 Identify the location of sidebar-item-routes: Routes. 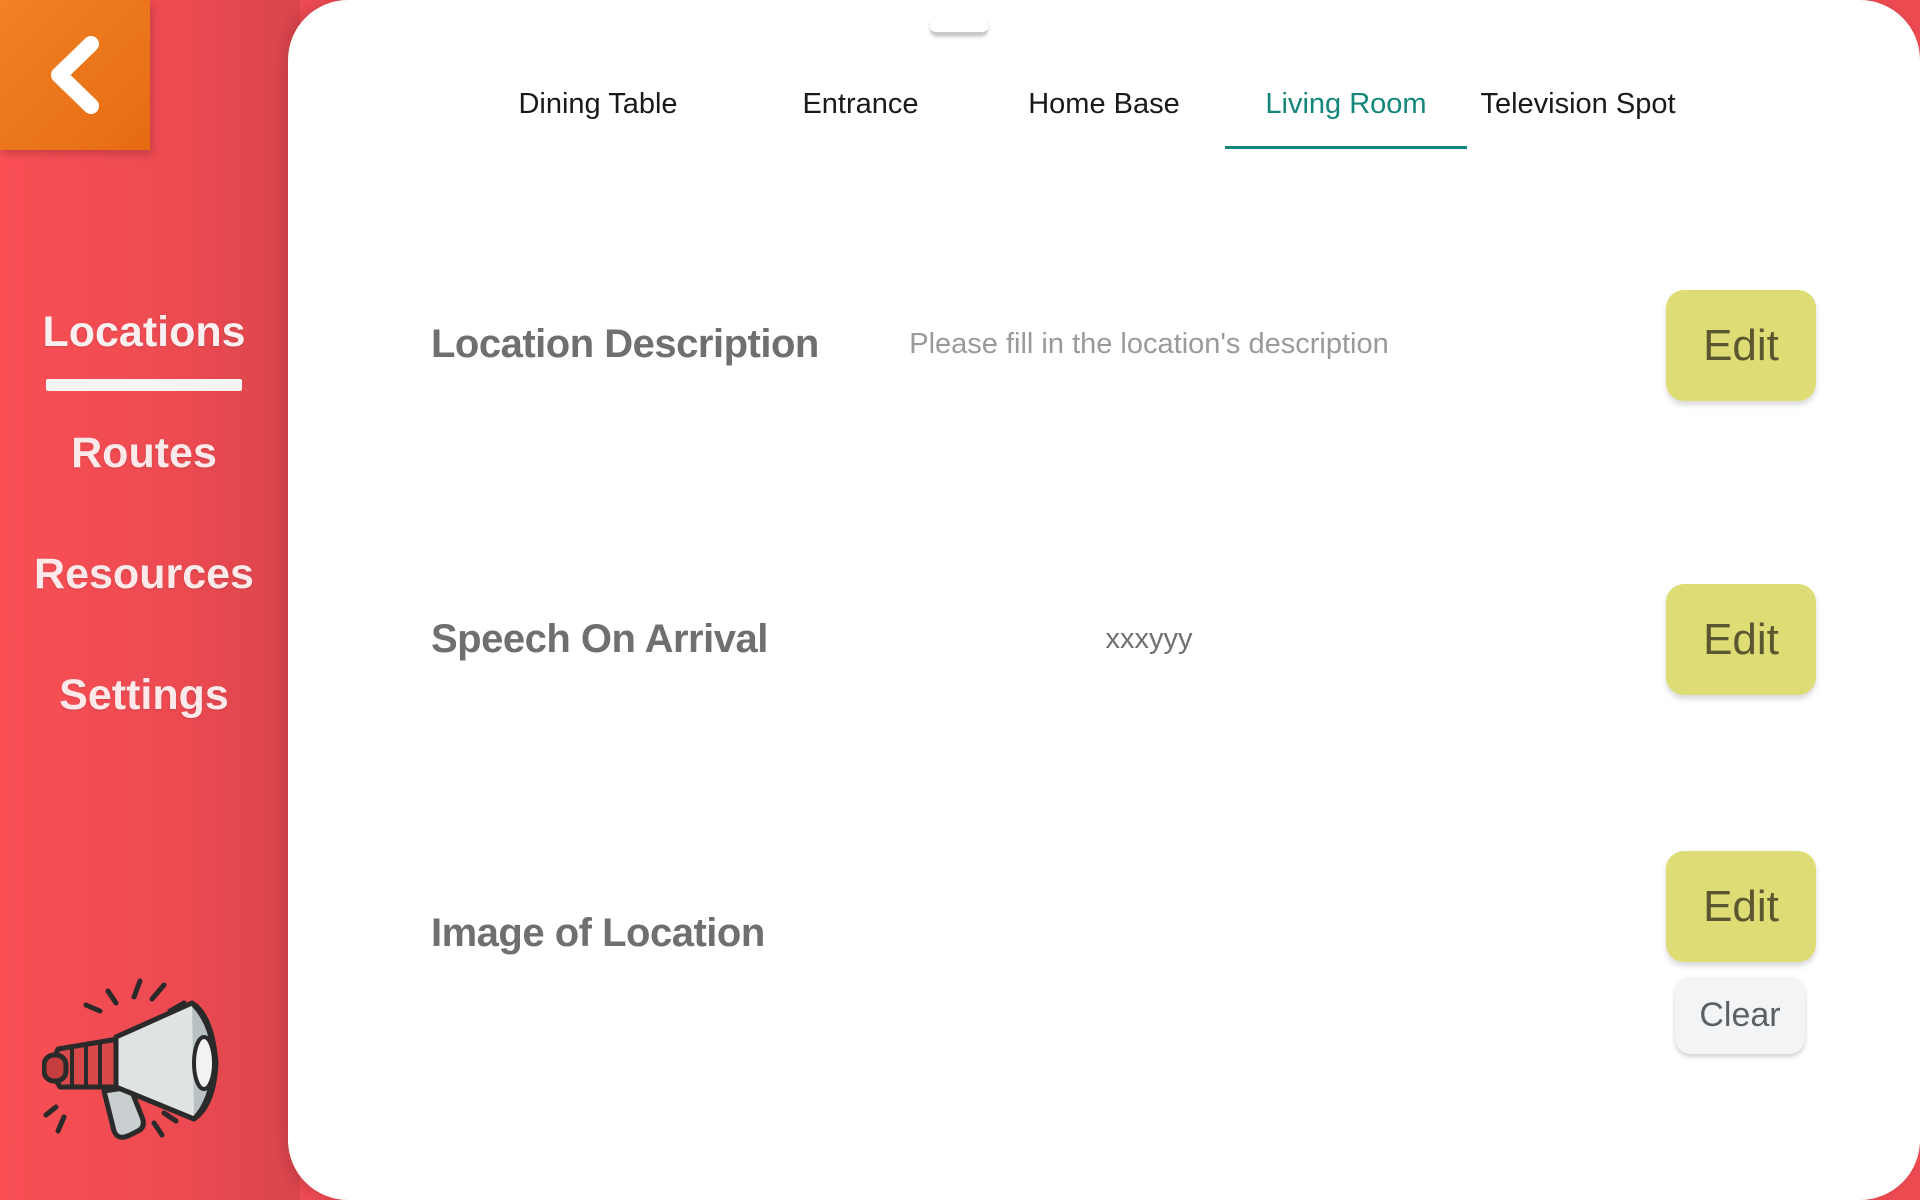
(144, 453).